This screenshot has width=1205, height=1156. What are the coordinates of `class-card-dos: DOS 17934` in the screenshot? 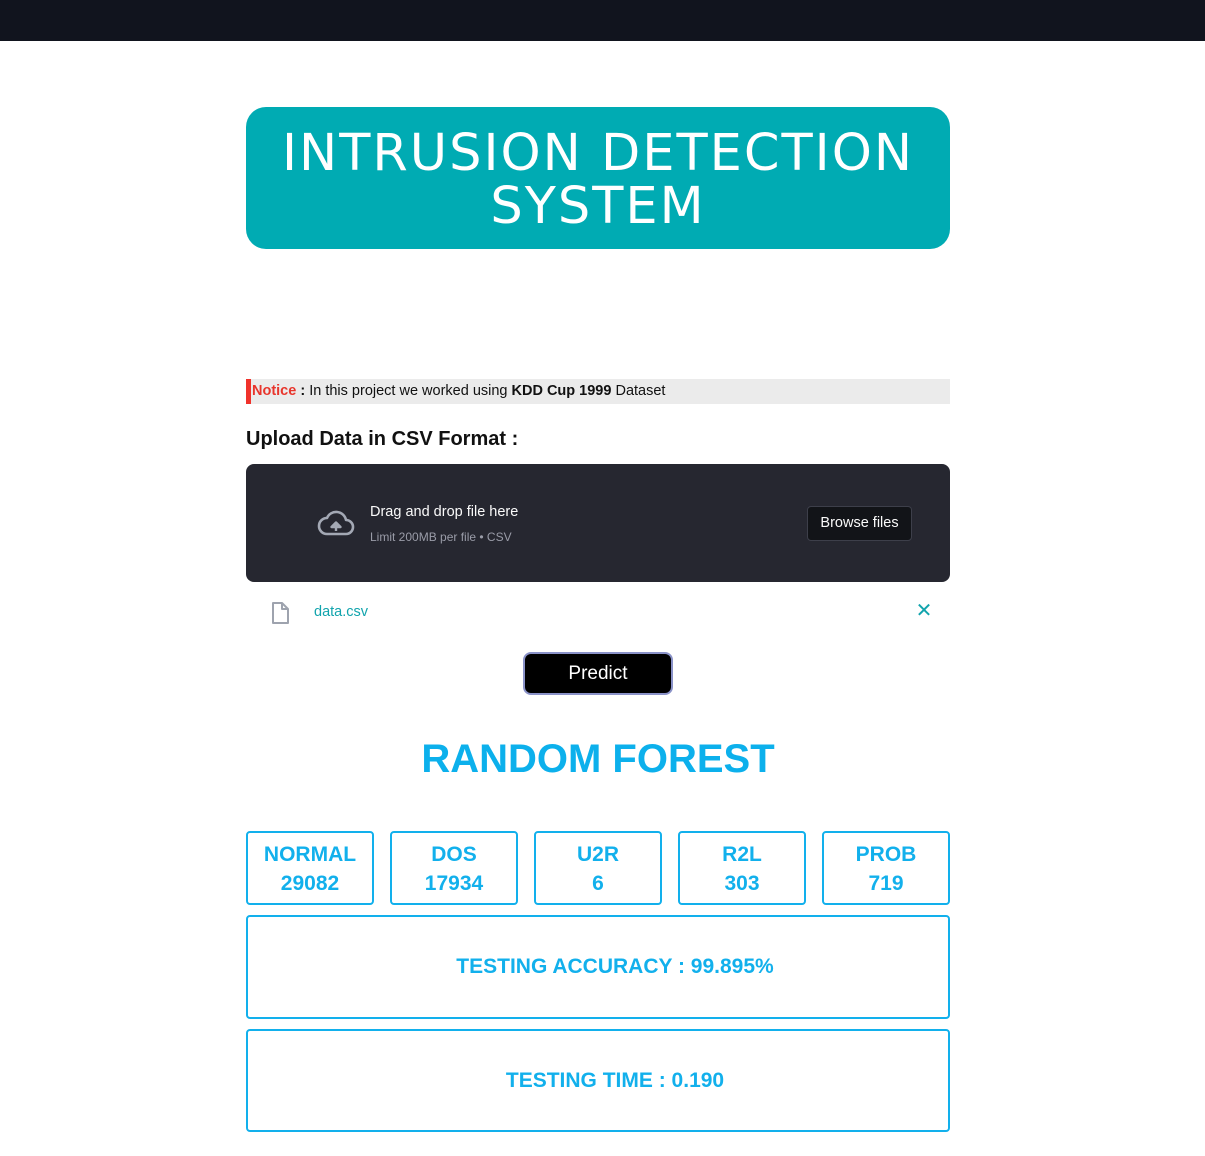 It's located at (454, 868).